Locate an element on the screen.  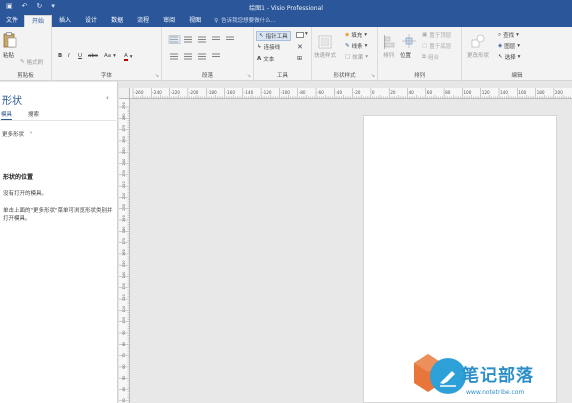
ruler-label: 80 is located at coordinates (124, 343).